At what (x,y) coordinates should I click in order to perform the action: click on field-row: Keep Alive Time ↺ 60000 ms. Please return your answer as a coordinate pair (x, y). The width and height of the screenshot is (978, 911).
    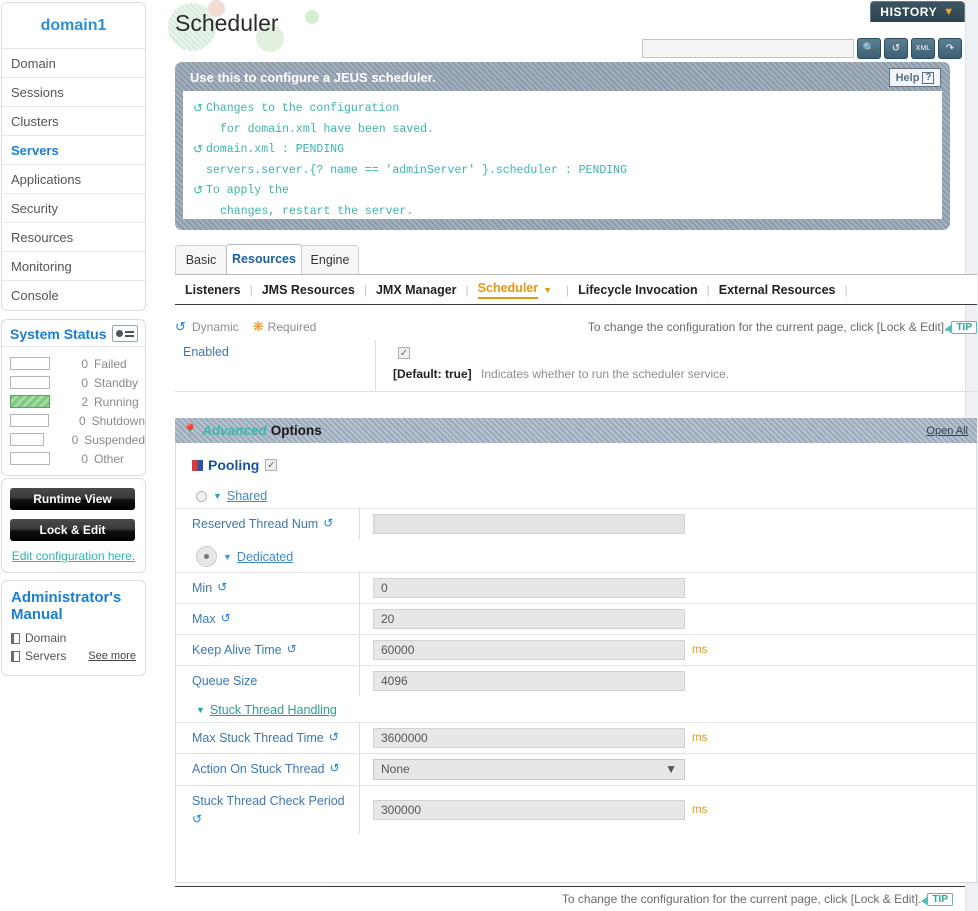
    Looking at the image, I should click on (576, 649).